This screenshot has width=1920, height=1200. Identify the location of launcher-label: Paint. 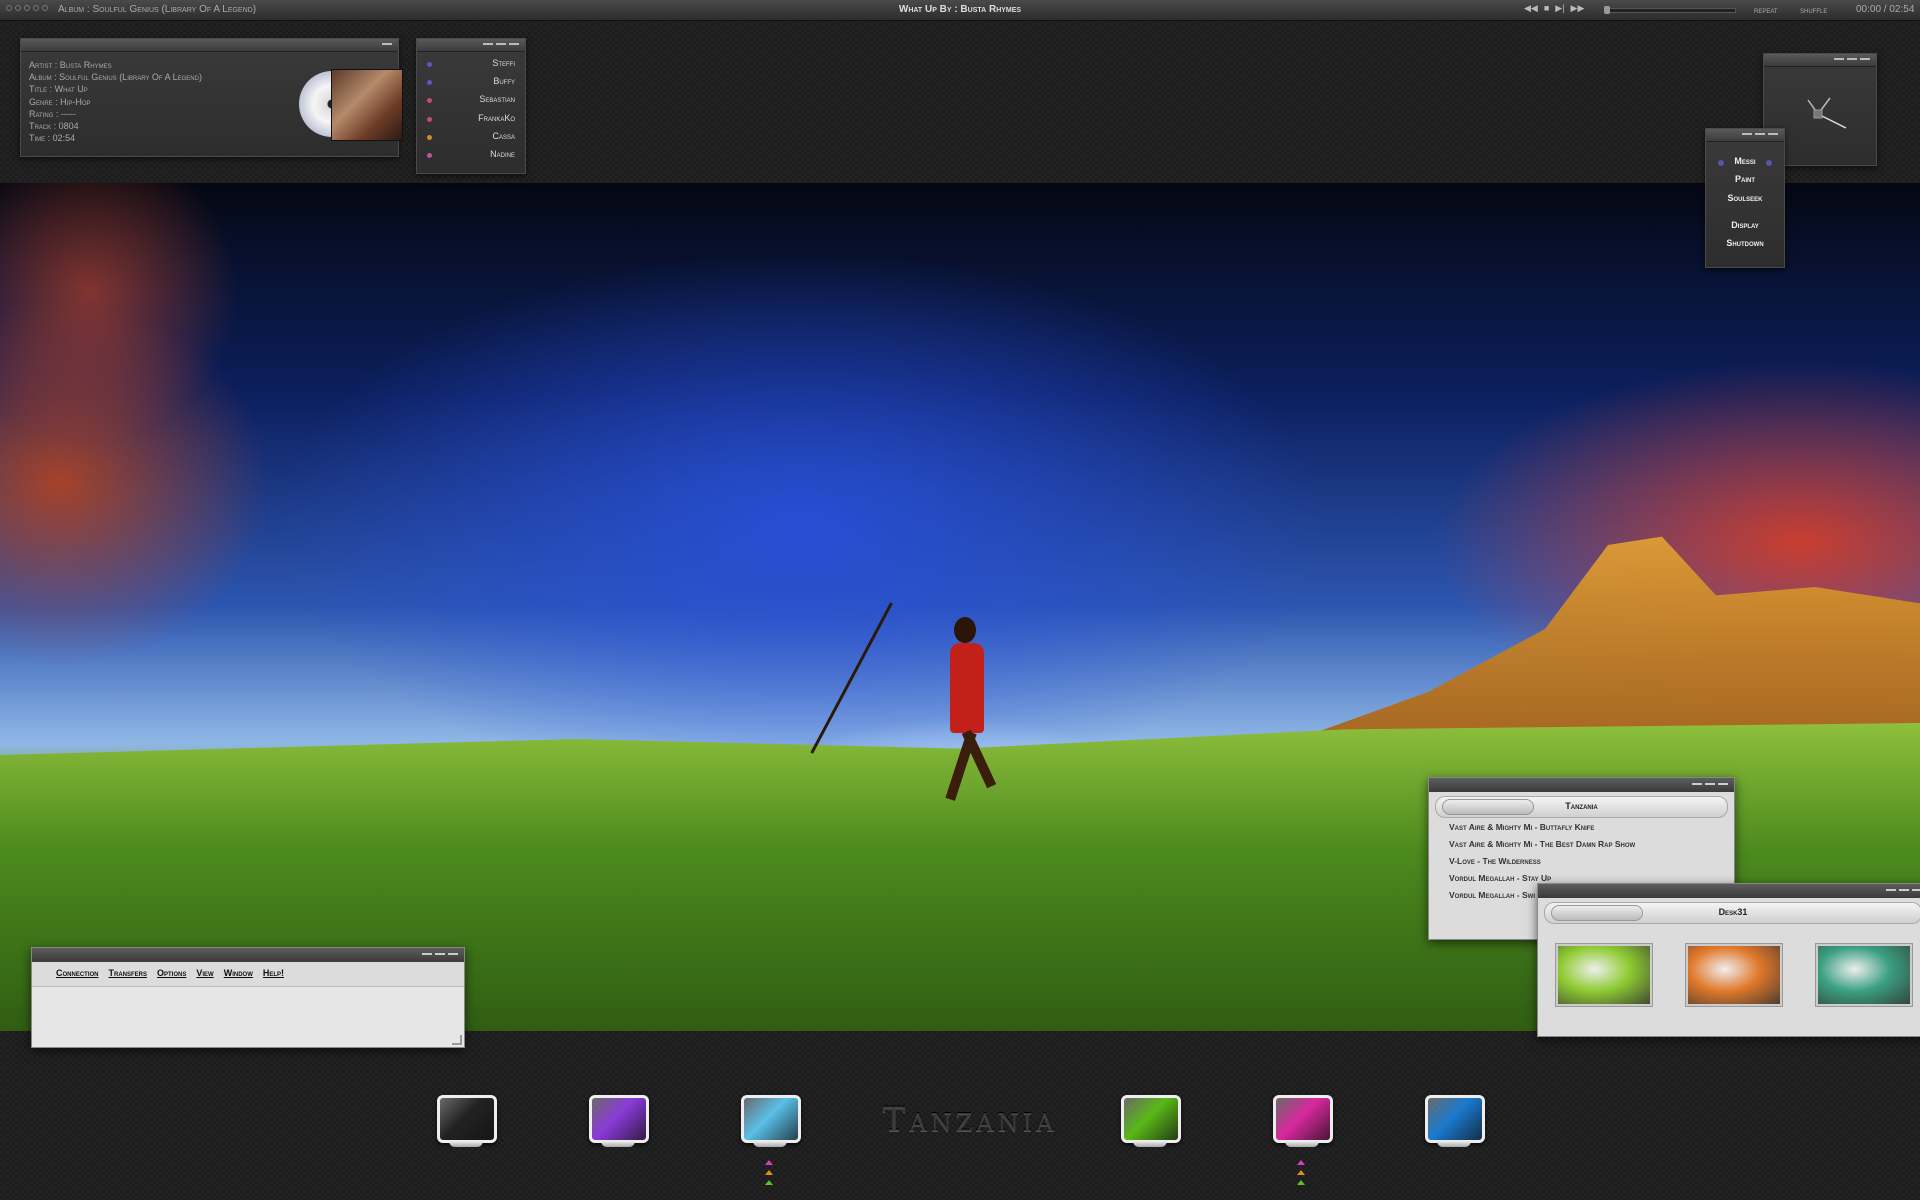
(1744, 179).